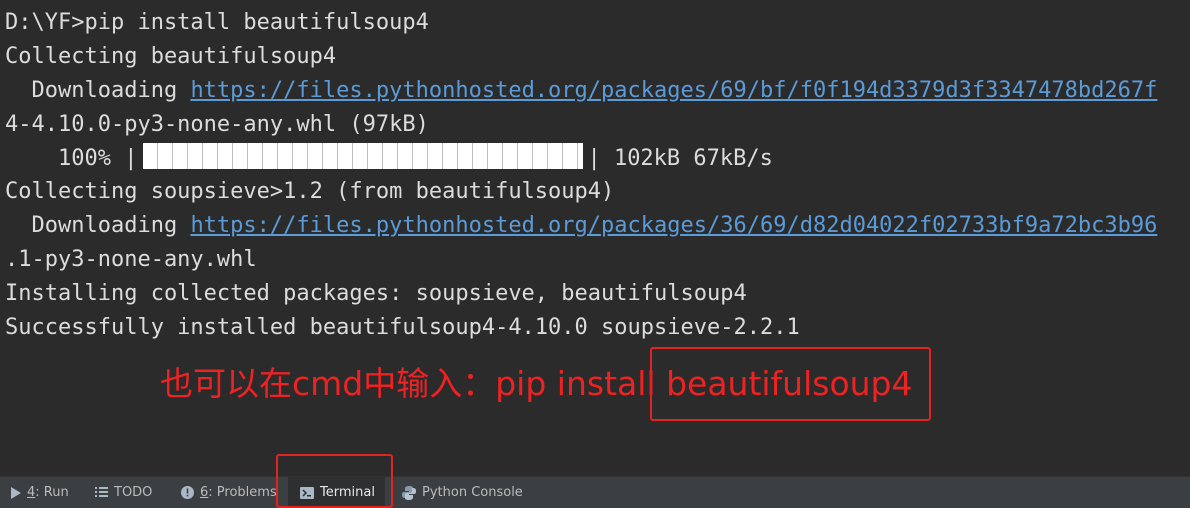 Image resolution: width=1190 pixels, height=508 pixels. What do you see at coordinates (101, 492) in the screenshot?
I see `list-icon` at bounding box center [101, 492].